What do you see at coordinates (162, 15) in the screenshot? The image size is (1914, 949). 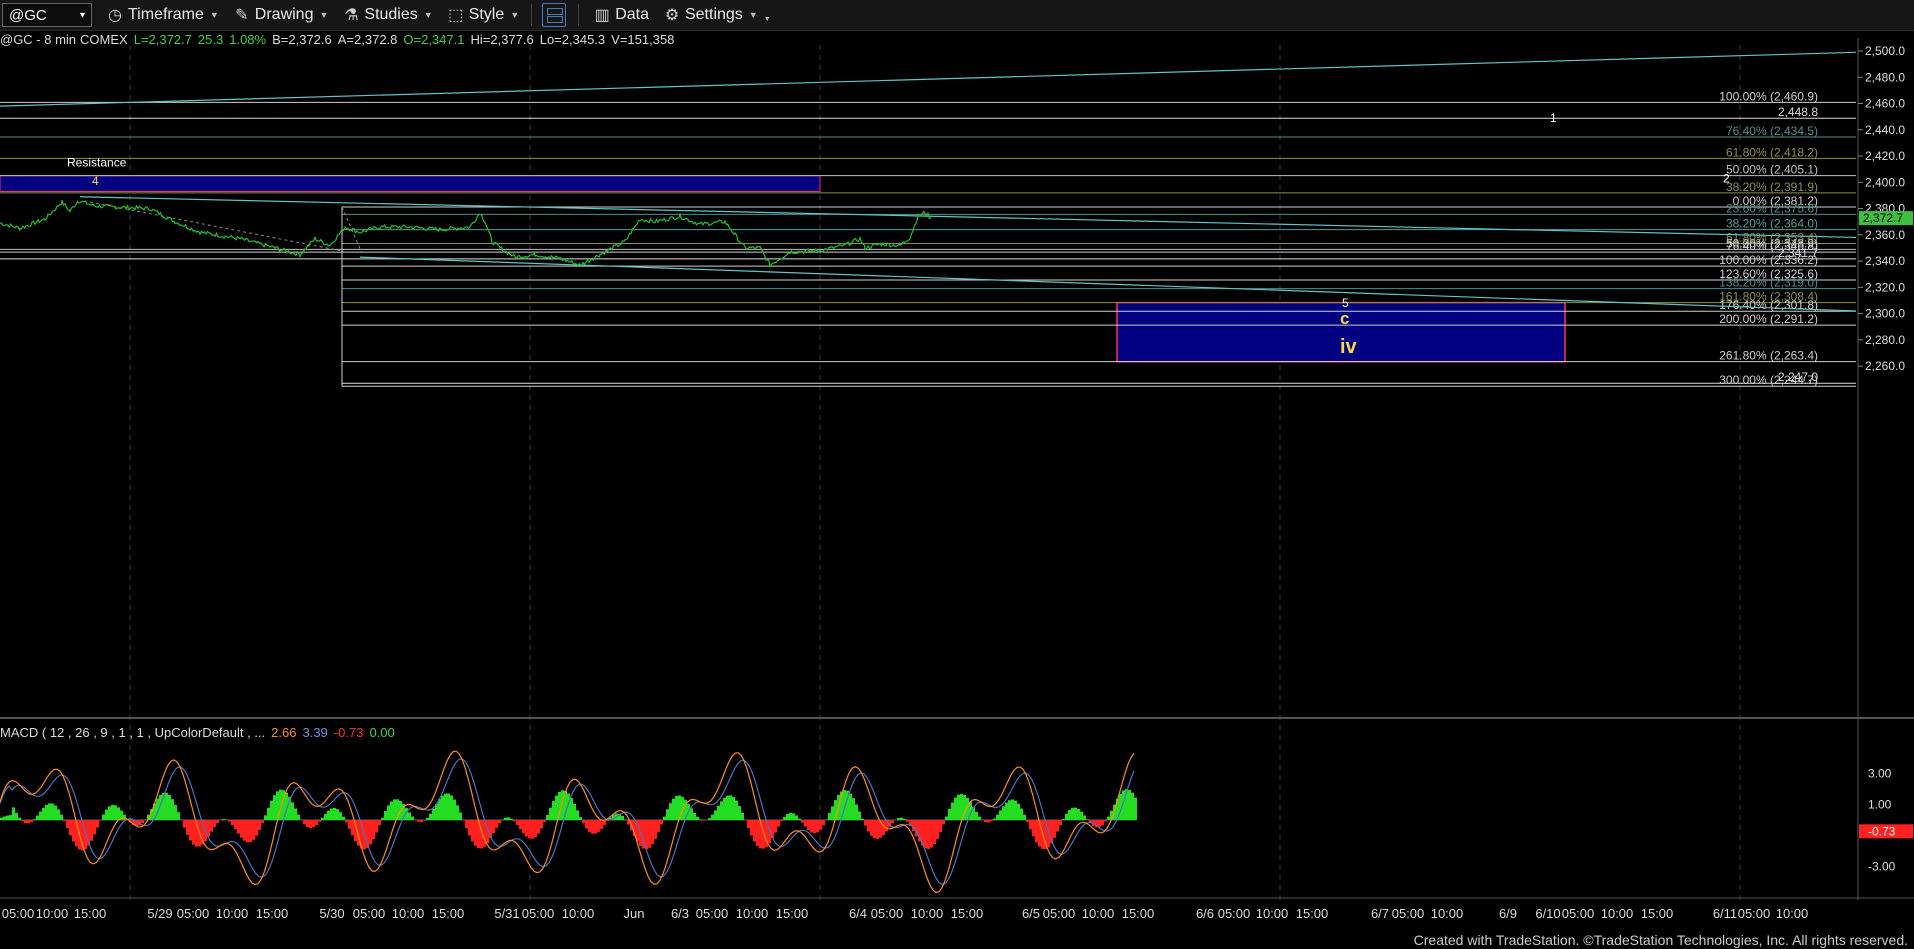 I see `timeframe-menu: ◷ Timeframe ▼` at bounding box center [162, 15].